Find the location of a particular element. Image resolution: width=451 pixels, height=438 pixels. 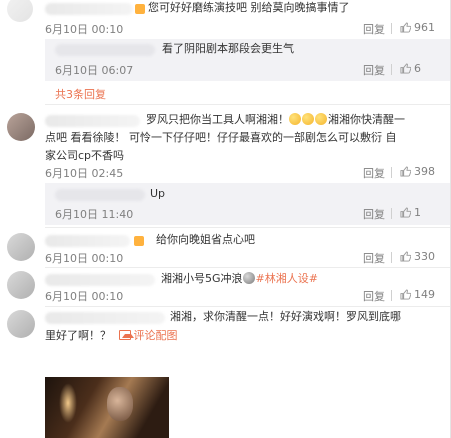

comment-text-line: 点吧 看看徐陵！ 可怜一下仔仔吧！仔仔最喜欢的一部剧怎么可以敷衍 自 is located at coordinates (221, 137).